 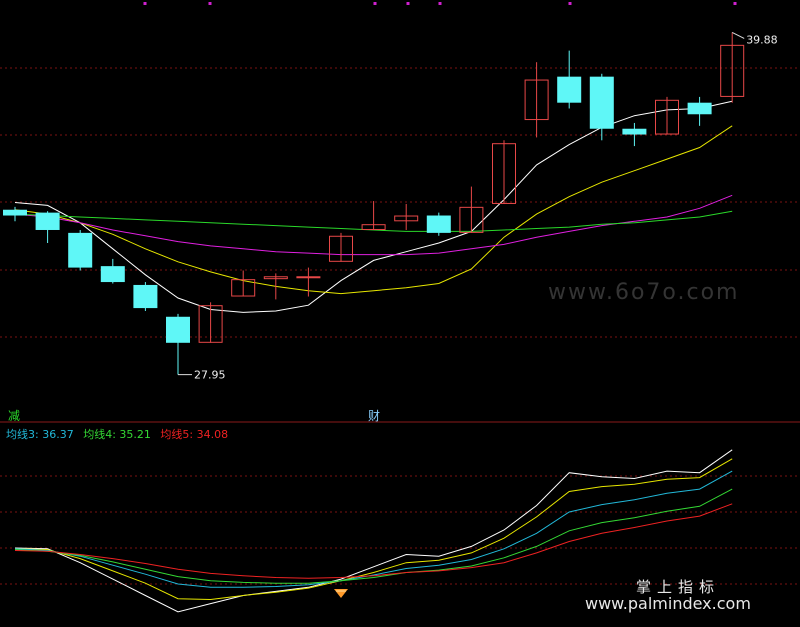 I want to click on low-price-label: 27.95, so click(x=210, y=375).